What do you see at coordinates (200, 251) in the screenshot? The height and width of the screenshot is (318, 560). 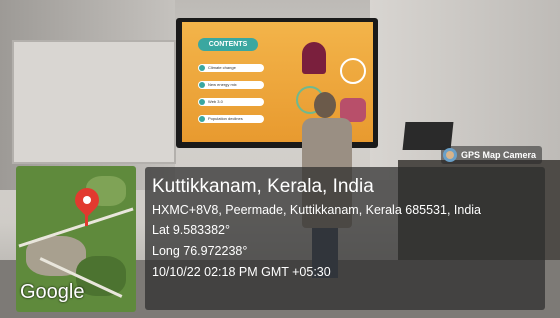 I see `longitude-text: Long 76.972238°` at bounding box center [200, 251].